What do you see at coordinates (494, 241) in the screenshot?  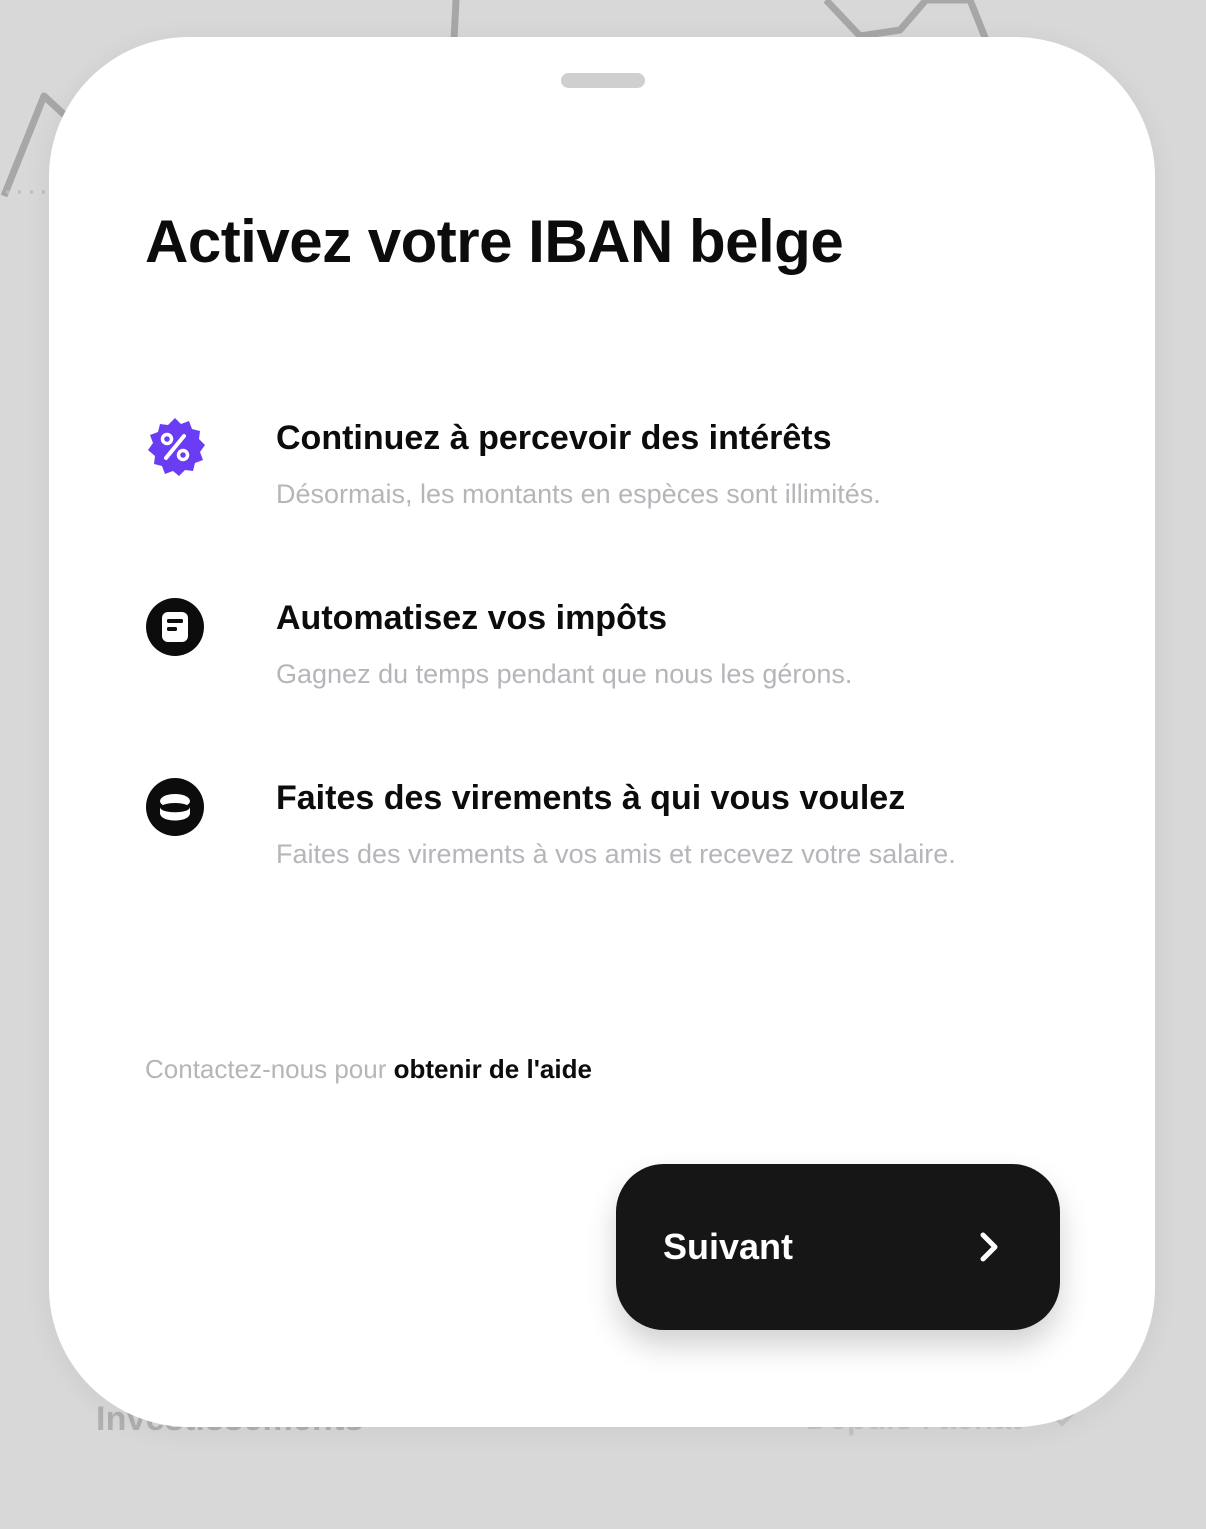 I see `sheet-title: Activez votre IBAN belge` at bounding box center [494, 241].